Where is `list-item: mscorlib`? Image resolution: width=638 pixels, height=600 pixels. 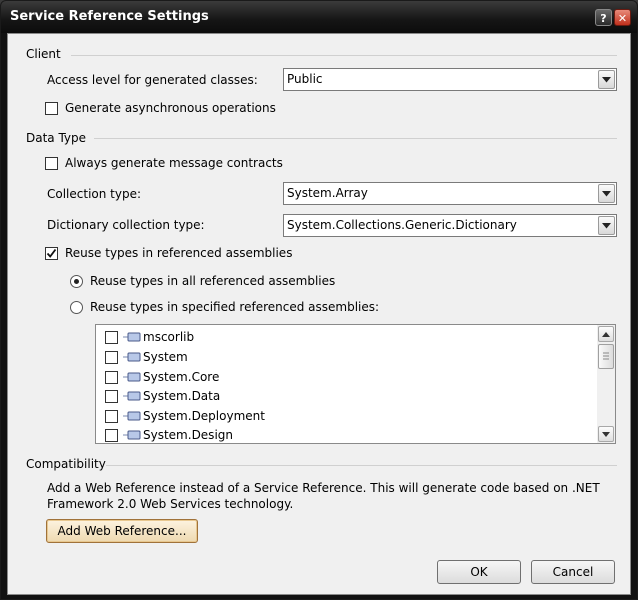
list-item: mscorlib is located at coordinates (346, 337).